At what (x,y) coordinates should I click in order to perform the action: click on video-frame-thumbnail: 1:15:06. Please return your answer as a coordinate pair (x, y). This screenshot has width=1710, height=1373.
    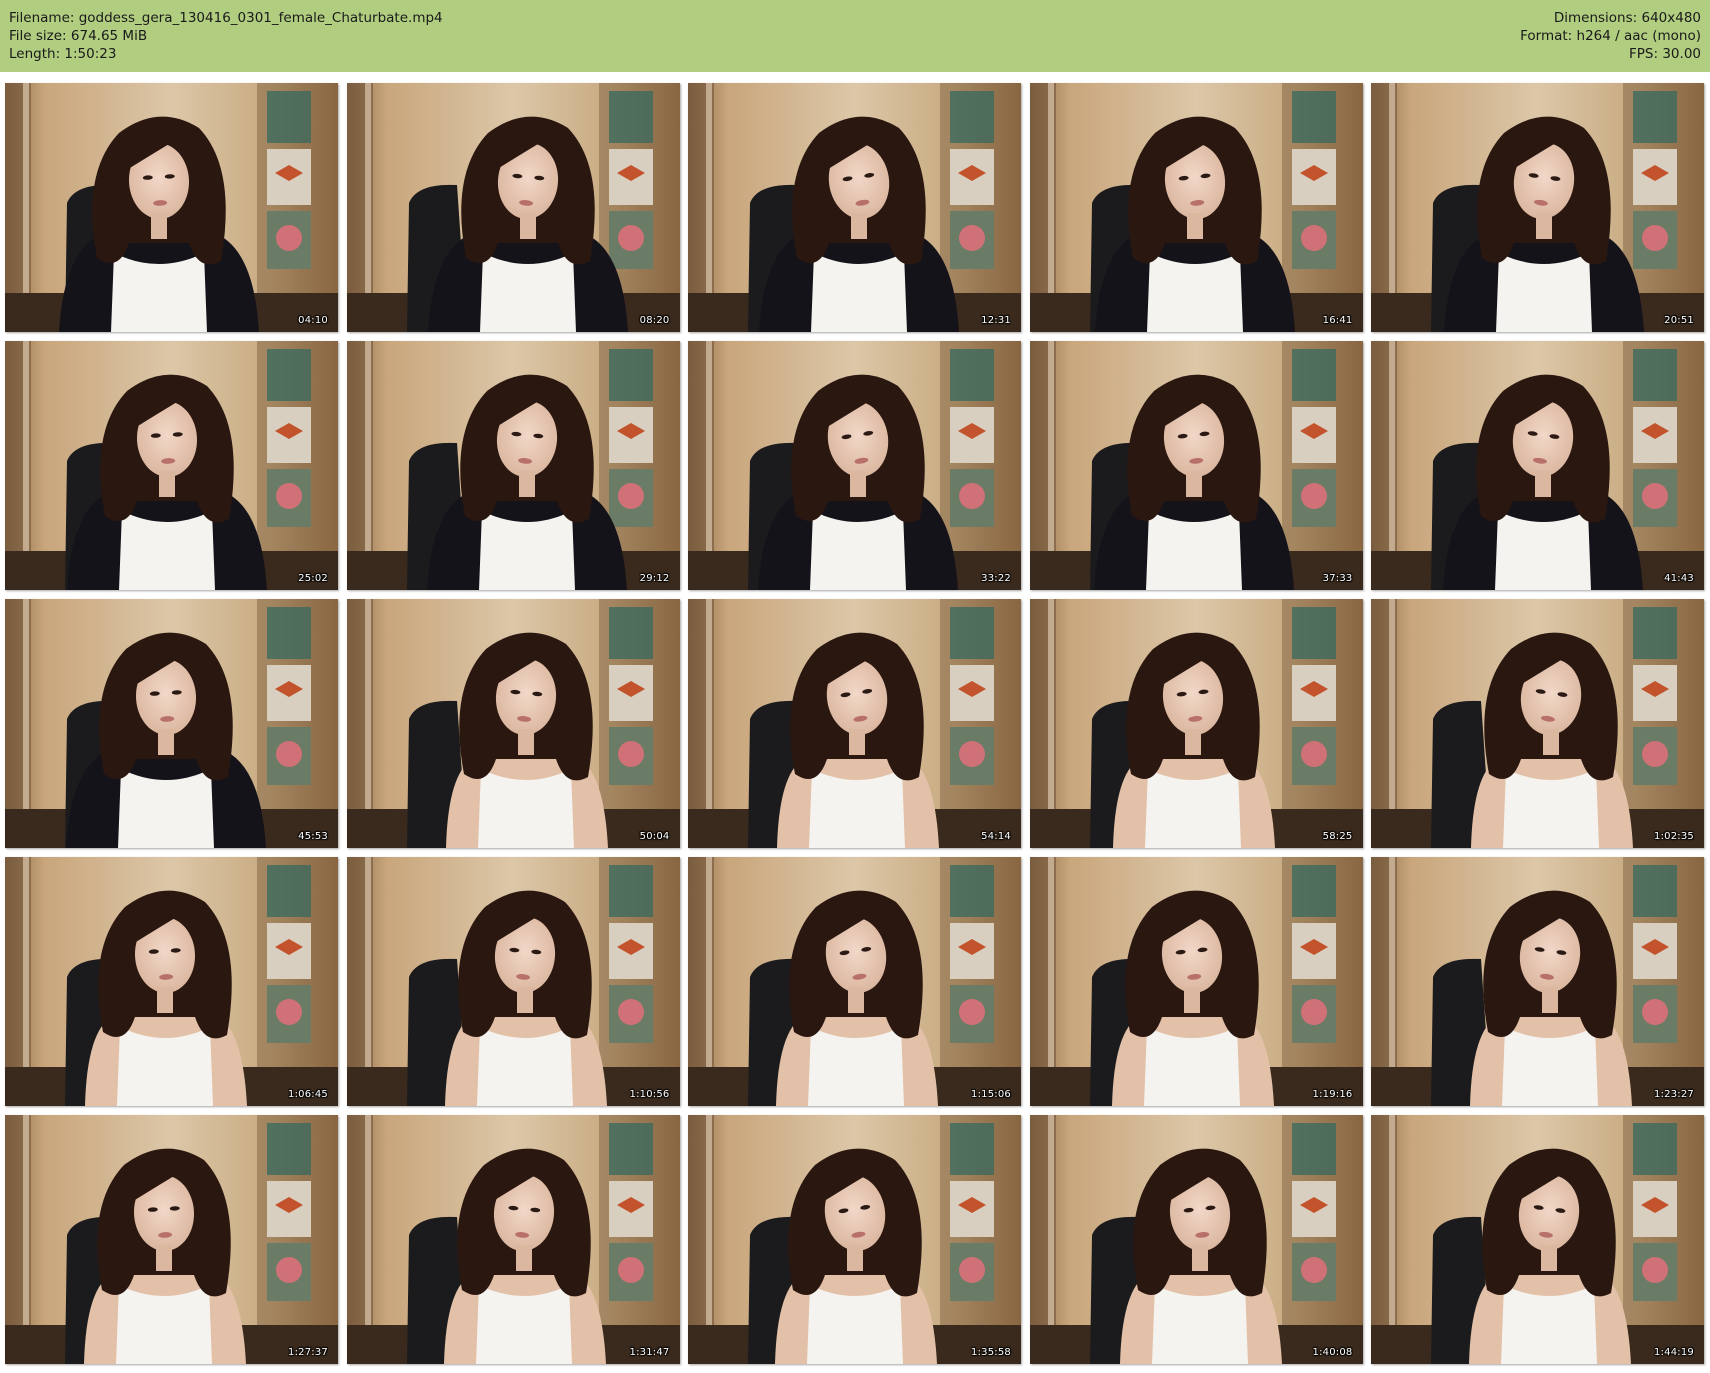
    Looking at the image, I should click on (854, 981).